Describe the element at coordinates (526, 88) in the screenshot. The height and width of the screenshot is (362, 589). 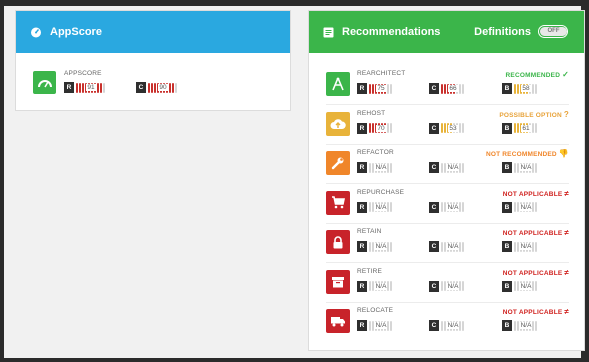
I see `score-value: 58` at that location.